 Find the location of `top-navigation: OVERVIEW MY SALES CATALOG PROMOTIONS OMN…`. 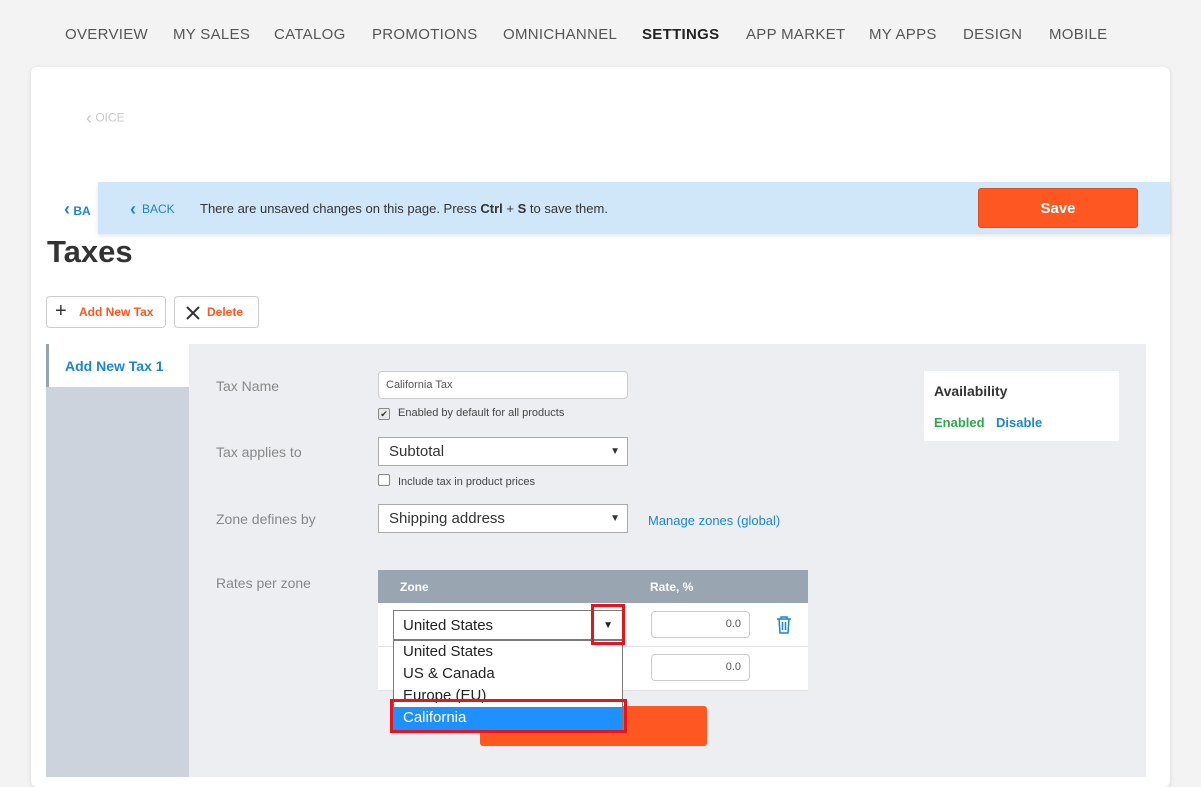

top-navigation: OVERVIEW MY SALES CATALOG PROMOTIONS OMN… is located at coordinates (600, 33).